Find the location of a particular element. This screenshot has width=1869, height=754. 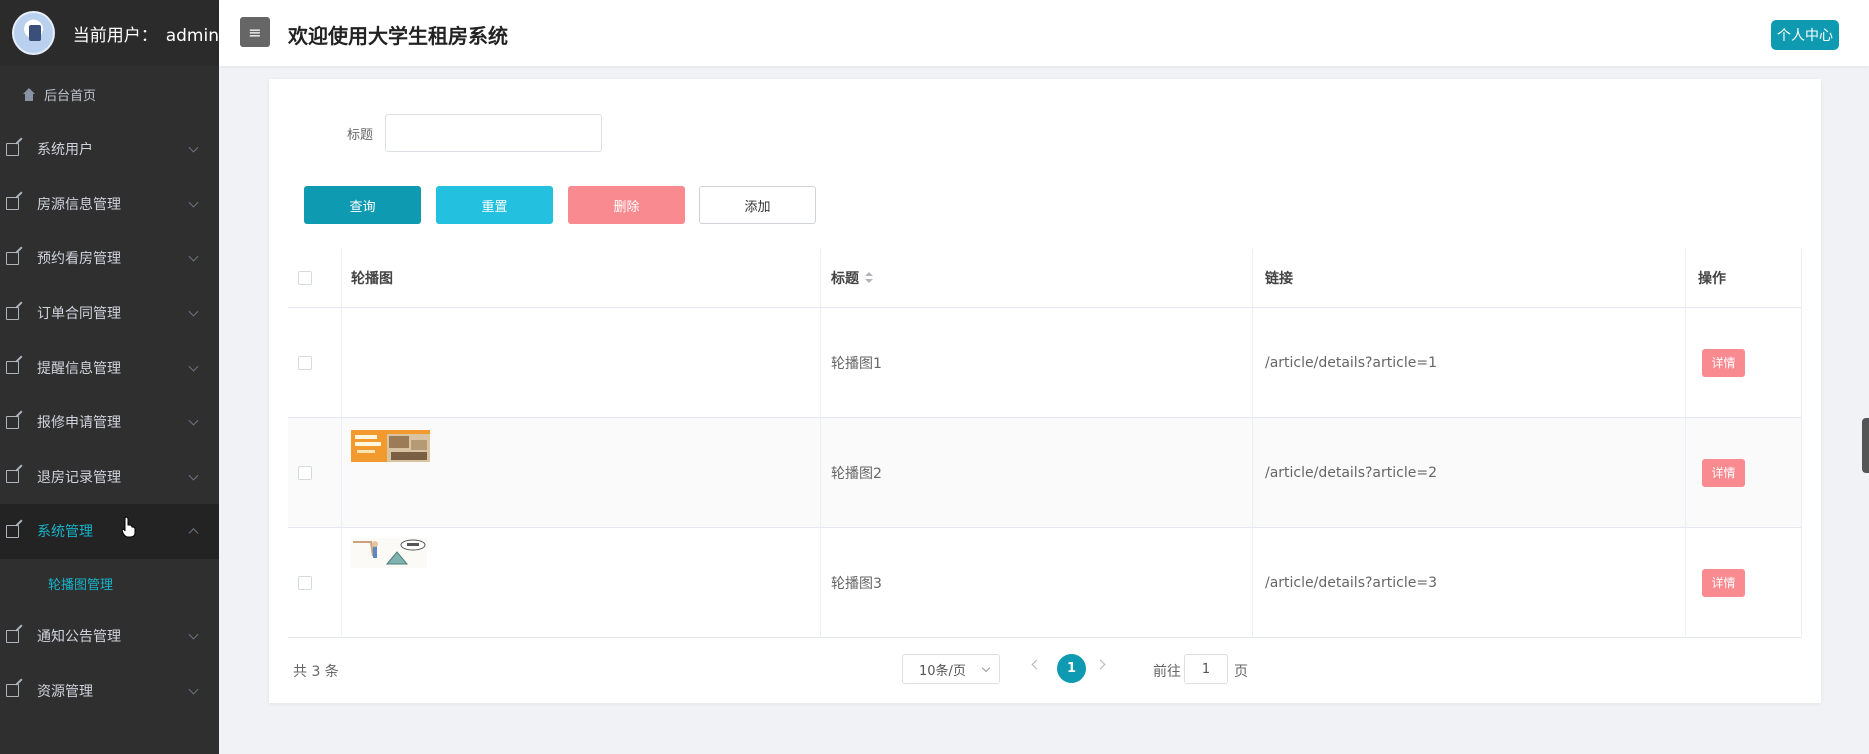

sidebar-item-label: 通知公告管理 is located at coordinates (79, 637).